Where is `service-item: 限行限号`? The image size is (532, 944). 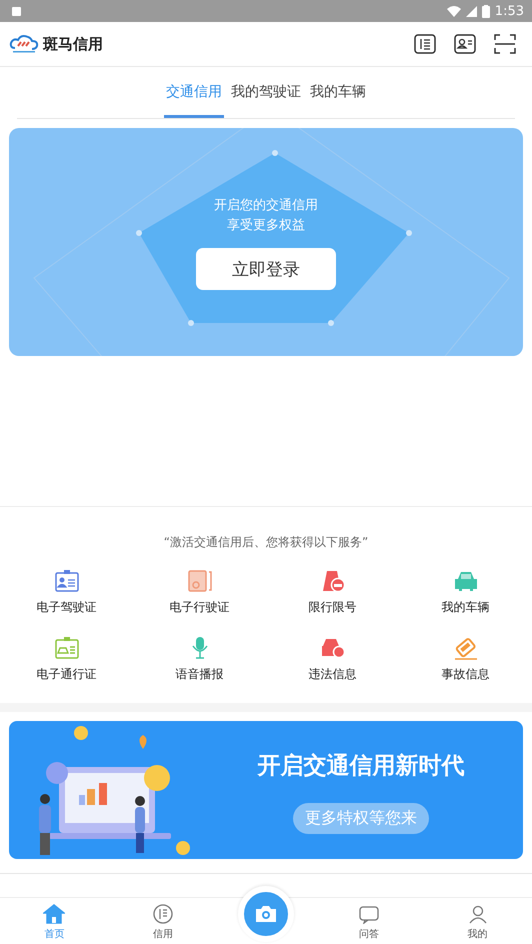 service-item: 限行限号 is located at coordinates (332, 592).